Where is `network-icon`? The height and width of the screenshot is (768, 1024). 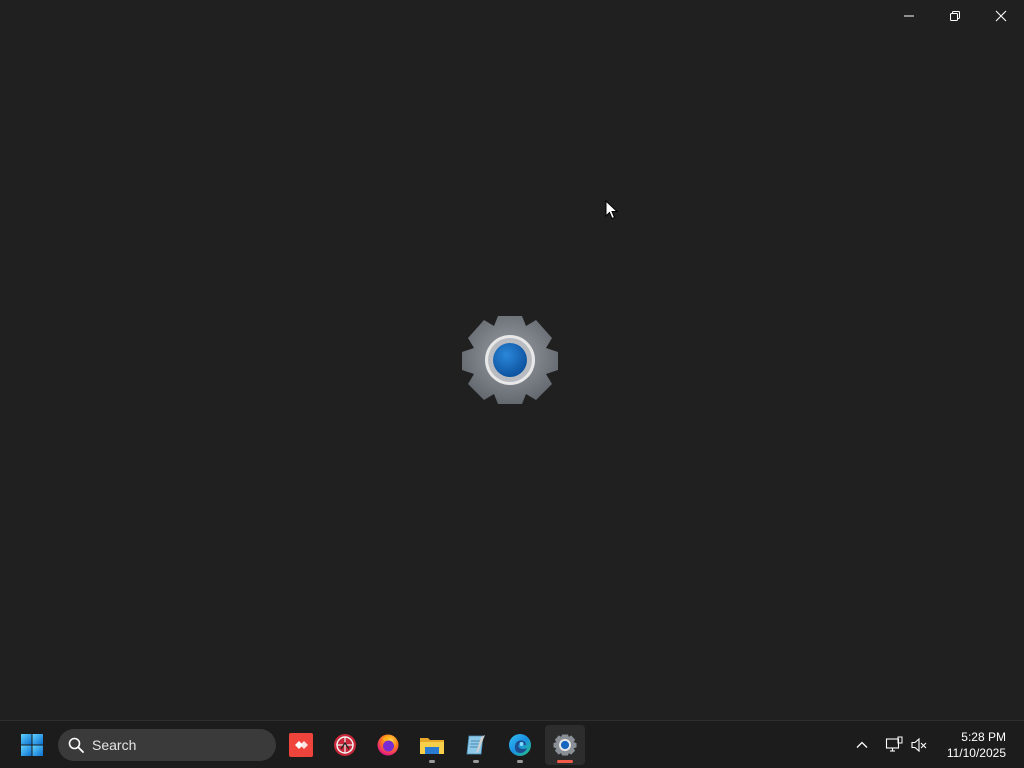
network-icon is located at coordinates (894, 744).